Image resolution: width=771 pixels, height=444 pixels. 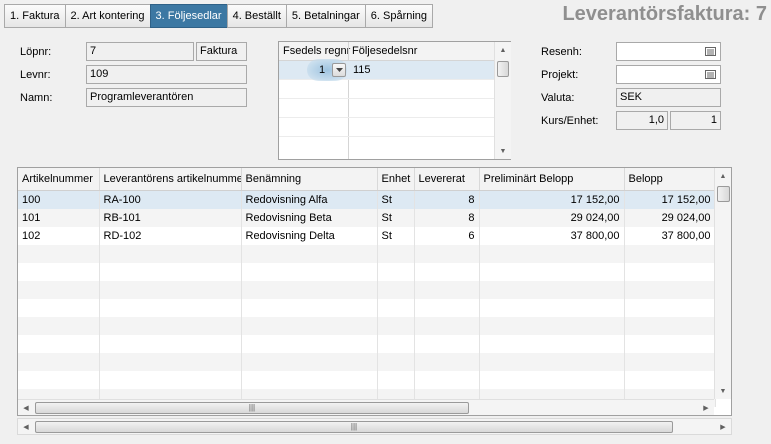 What do you see at coordinates (447, 236) in the screenshot?
I see `cell-delivered: 6` at bounding box center [447, 236].